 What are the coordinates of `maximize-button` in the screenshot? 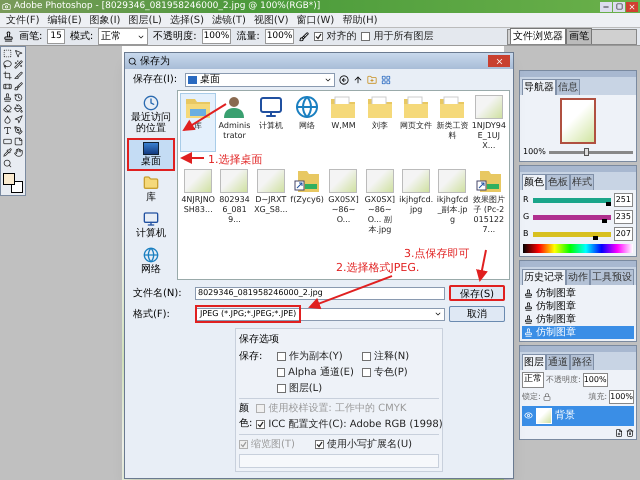 It's located at (619, 7).